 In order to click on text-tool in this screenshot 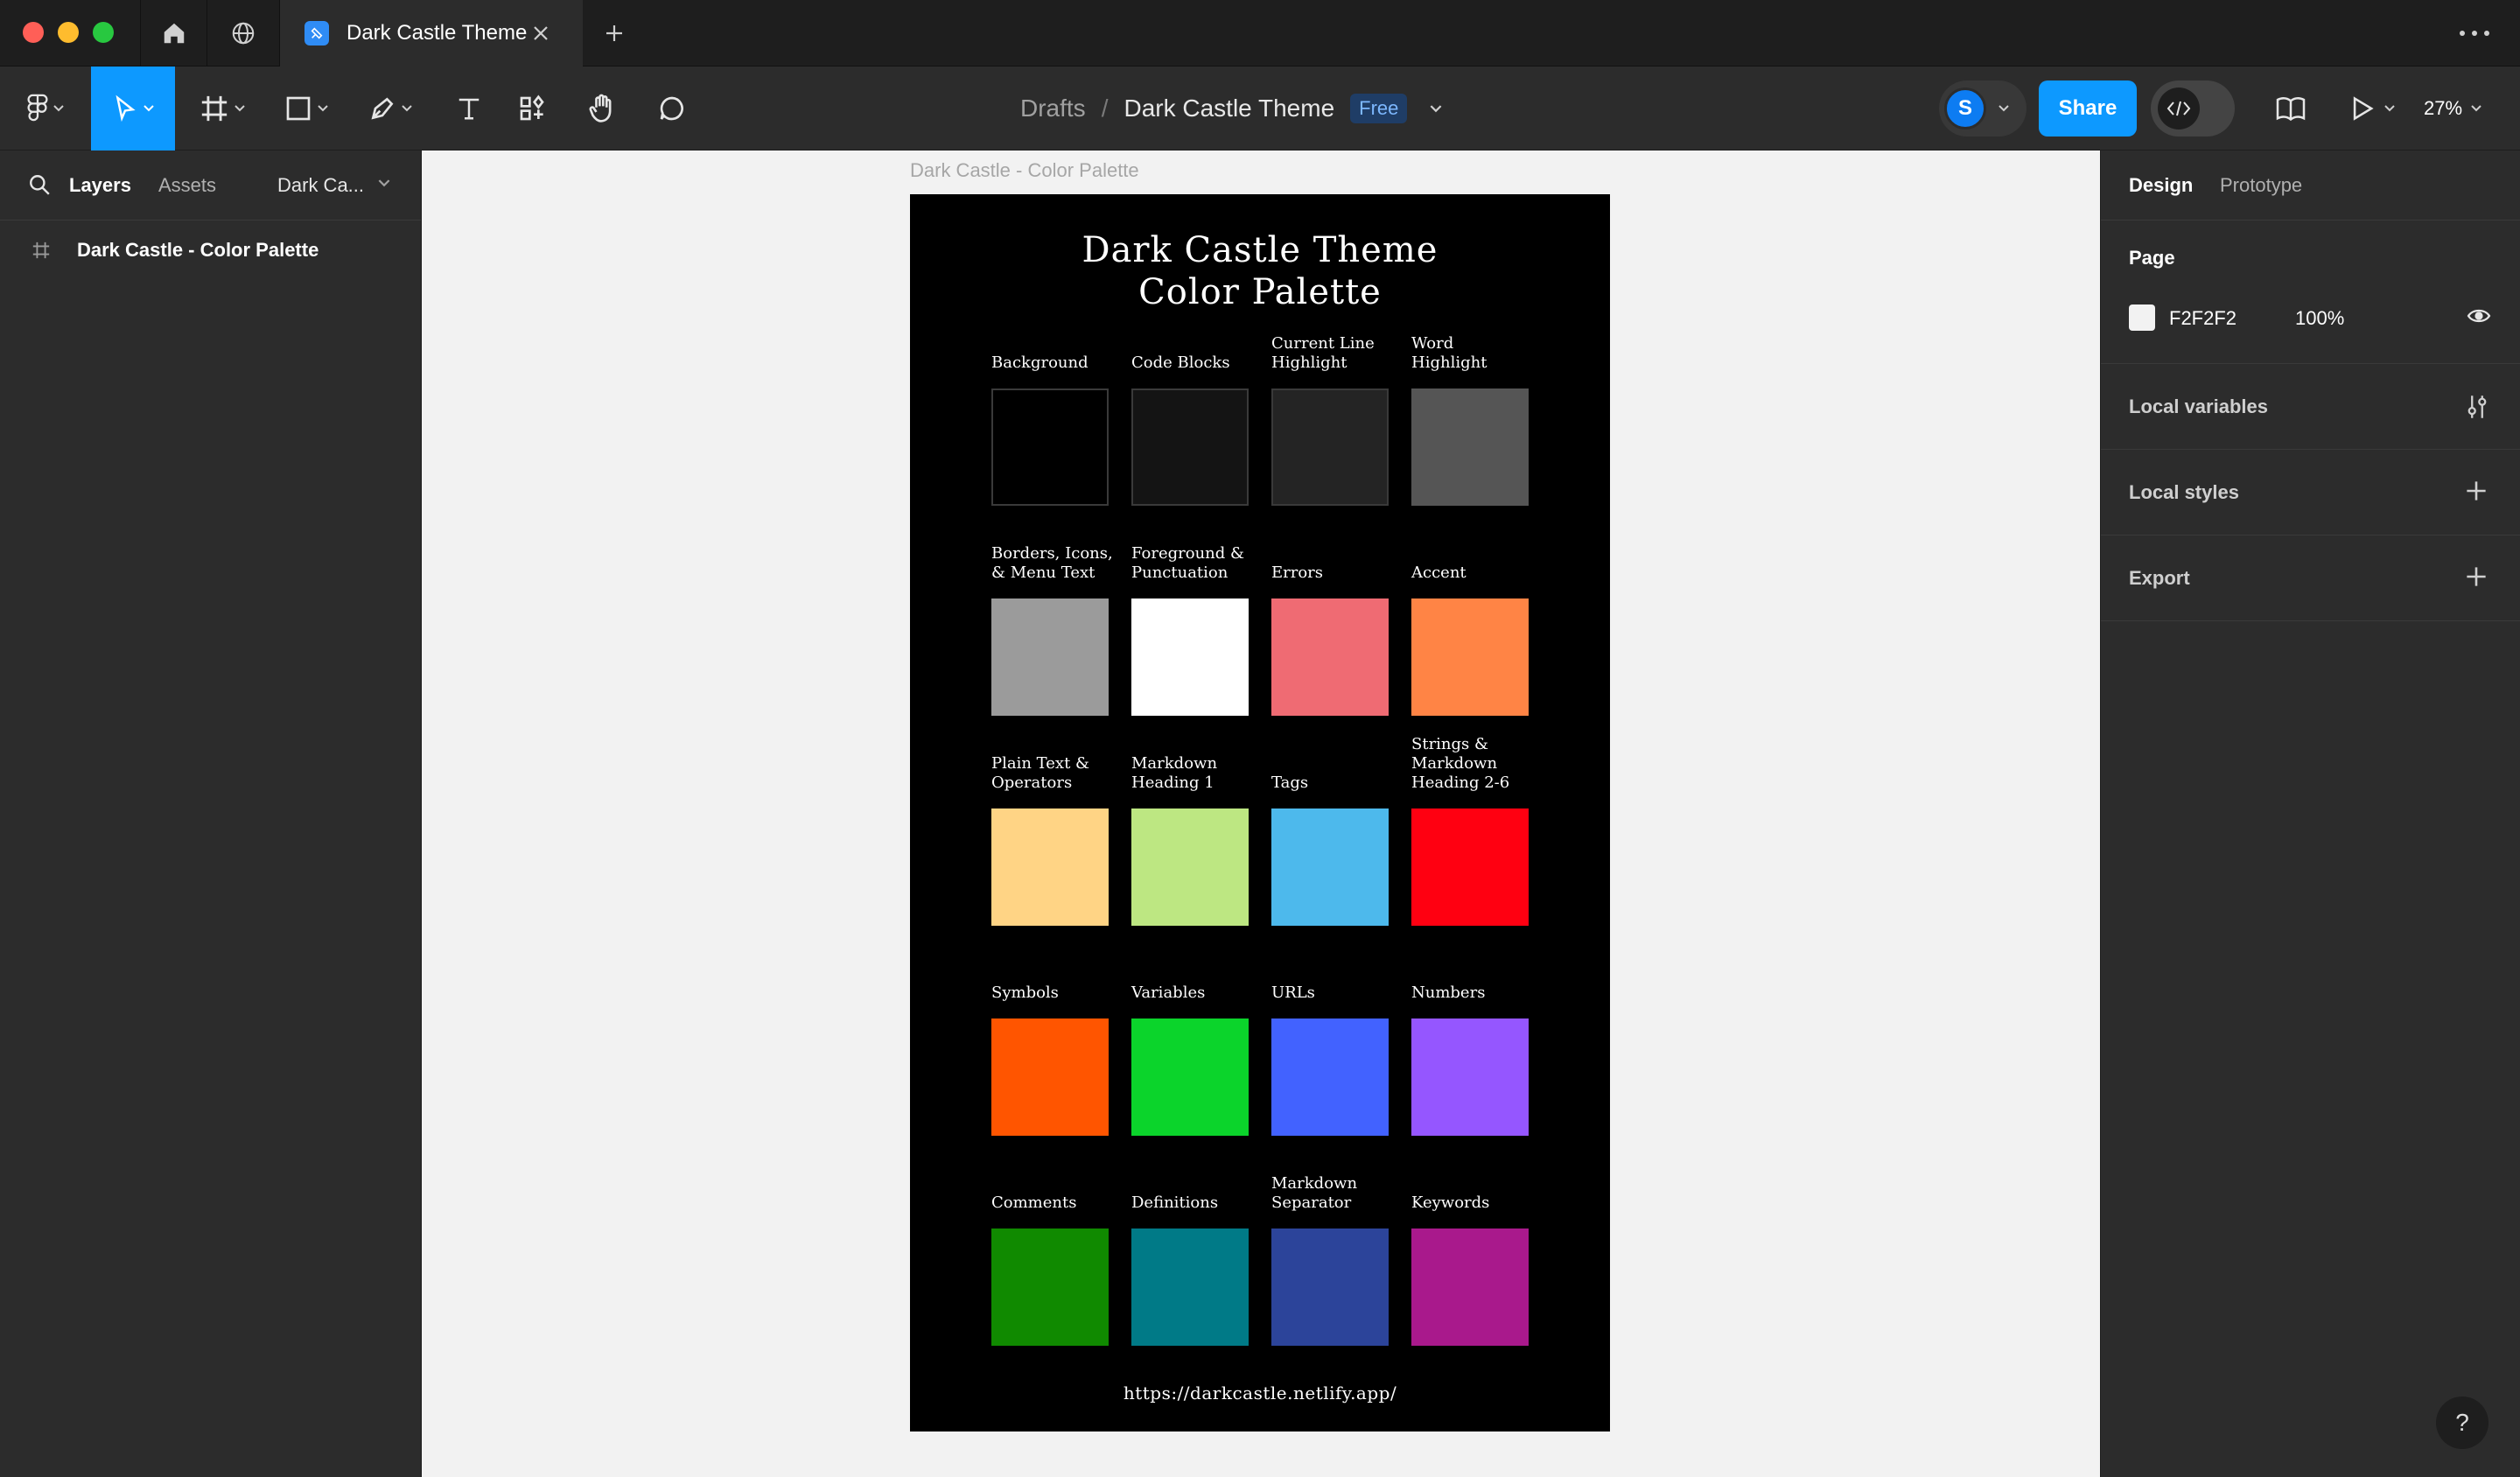, I will do `click(469, 108)`.